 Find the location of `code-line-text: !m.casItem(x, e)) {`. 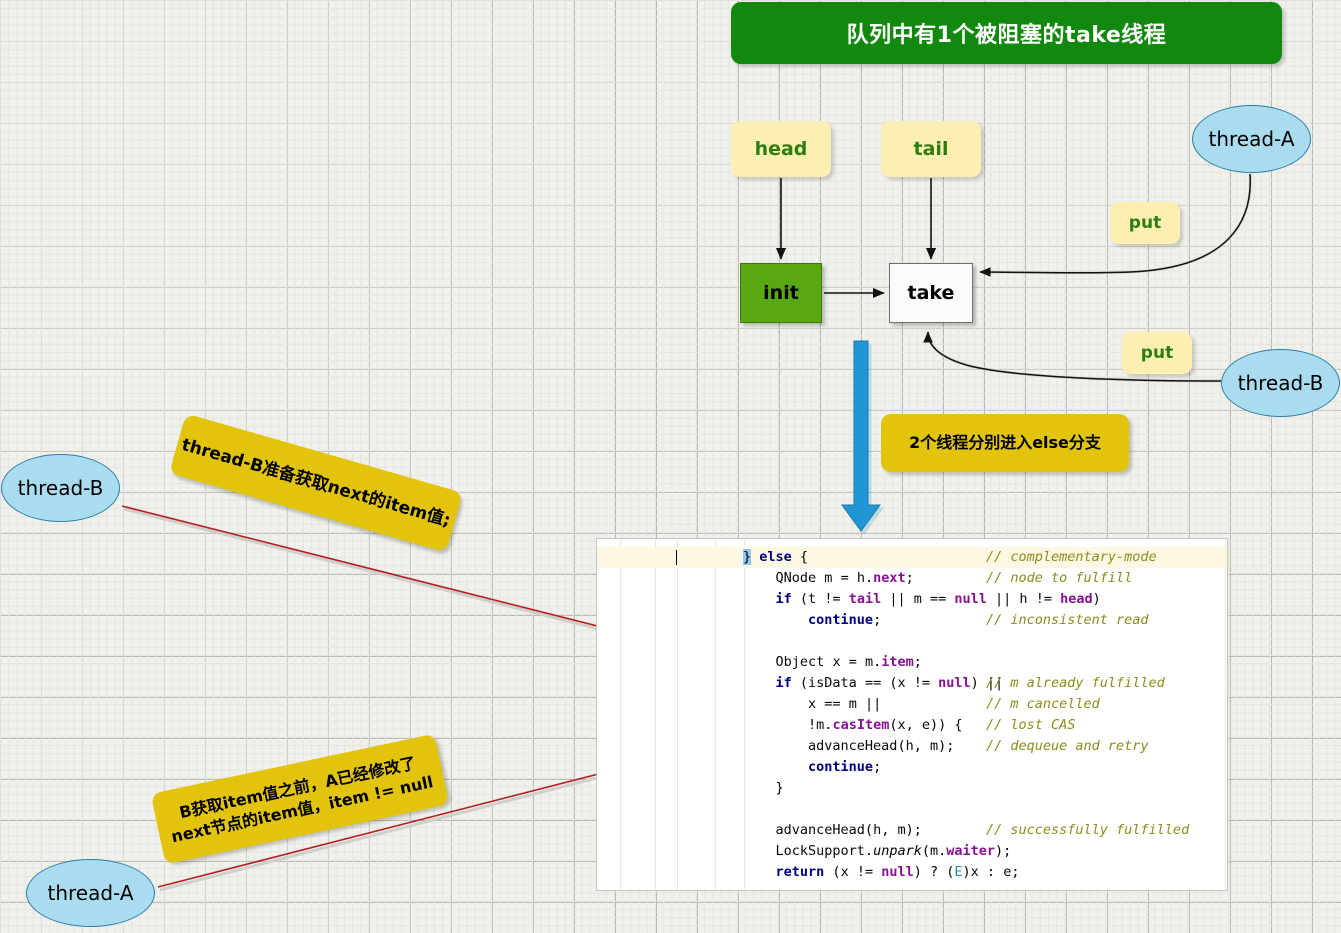

code-line-text: !m.casItem(x, e)) { is located at coordinates (853, 725).